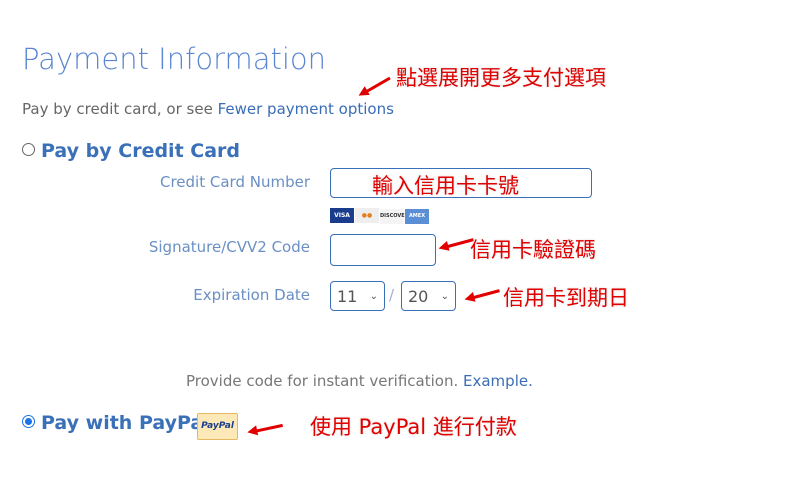  I want to click on subtitle-text: Pay by credit card, or see, so click(120, 109).